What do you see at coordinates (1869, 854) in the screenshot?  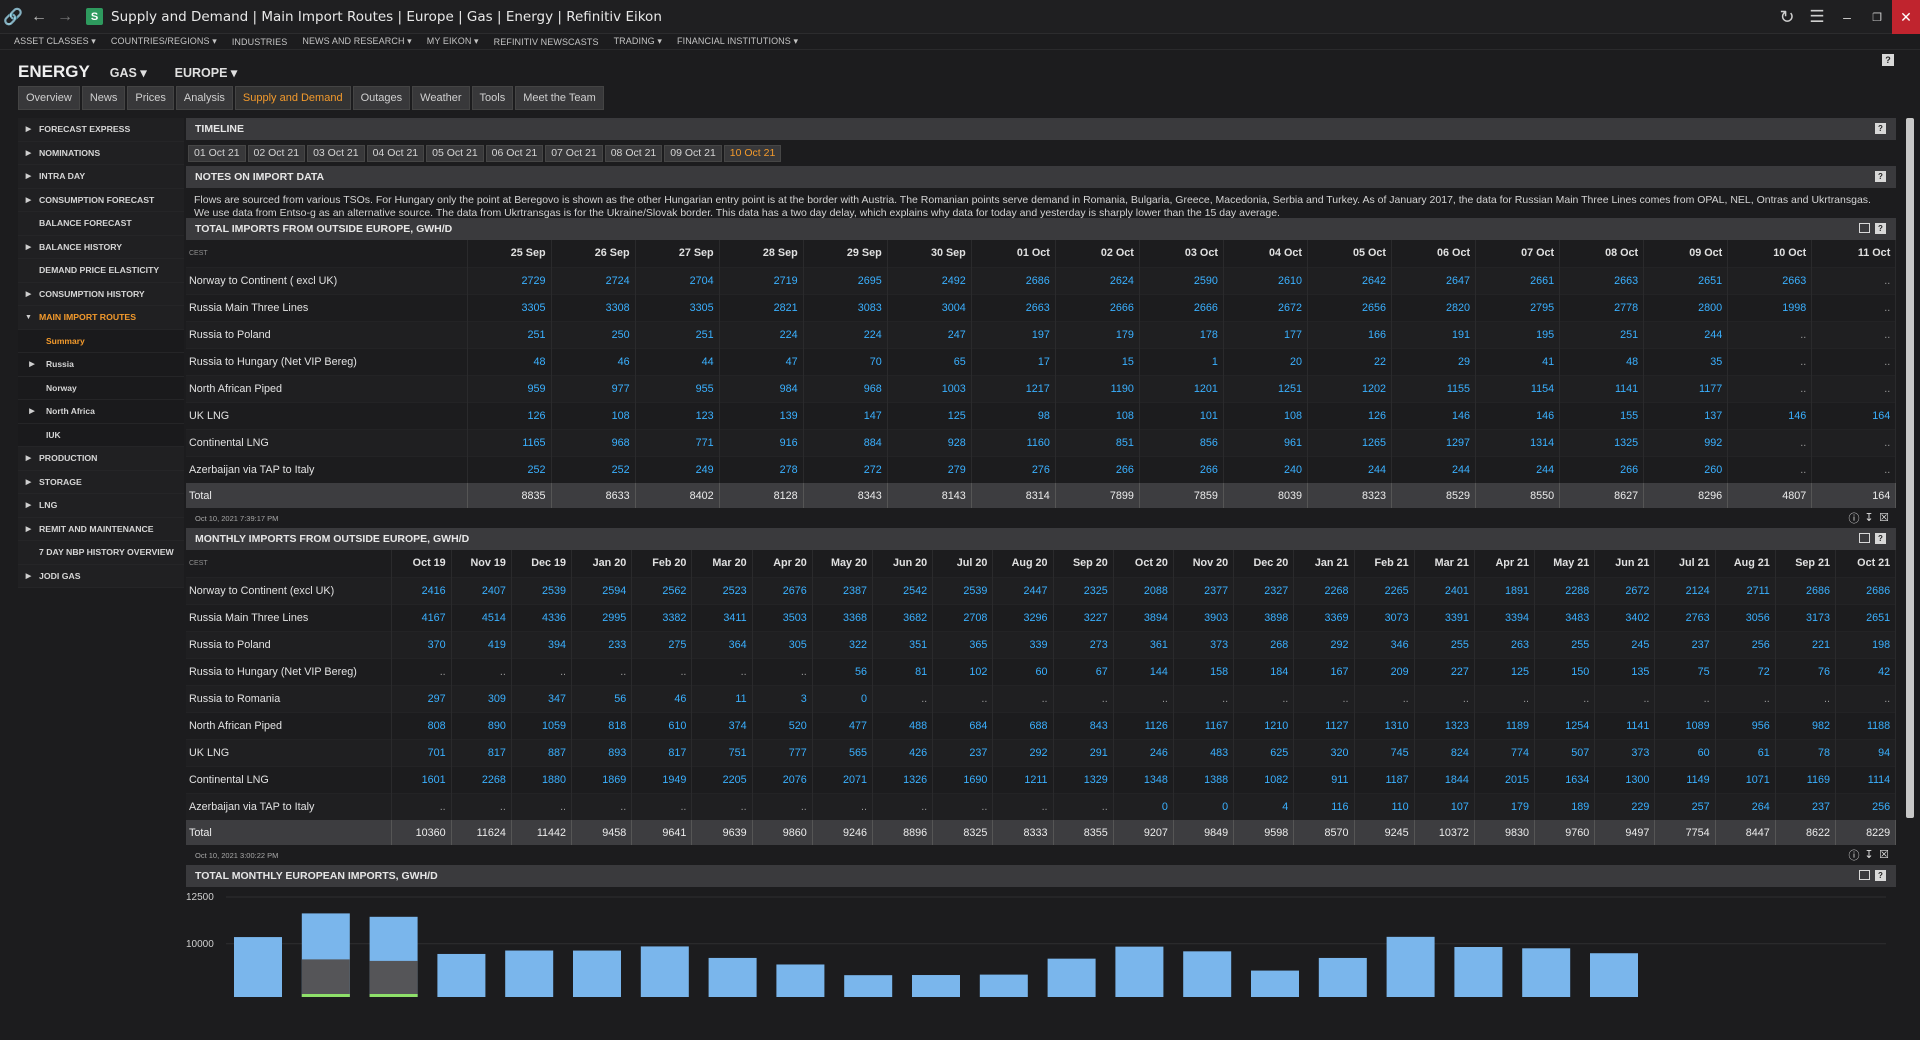 I see `download-icon: ↧` at bounding box center [1869, 854].